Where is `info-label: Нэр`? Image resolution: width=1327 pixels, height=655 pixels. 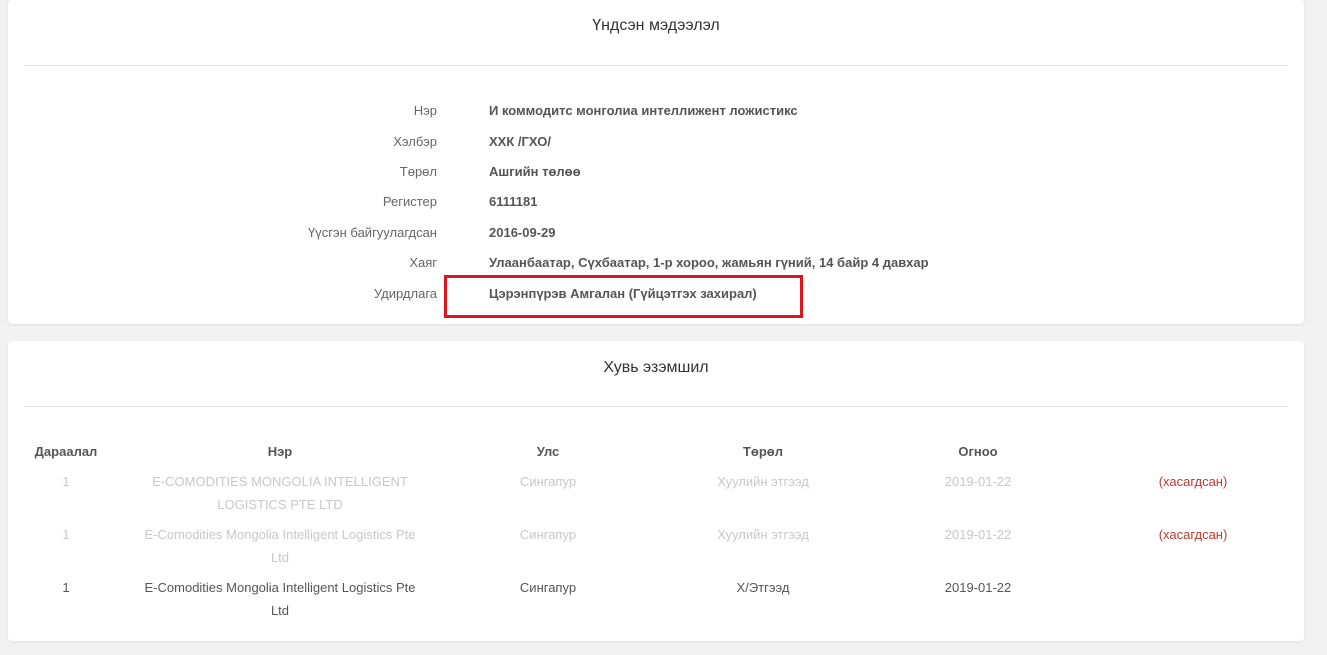
info-label: Нэр is located at coordinates (425, 110).